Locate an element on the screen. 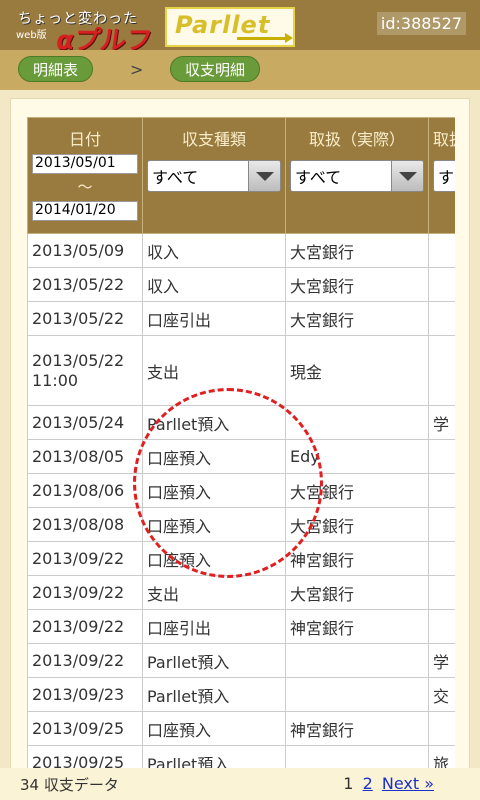 This screenshot has height=800, width=480. brand-subtagline: web版 is located at coordinates (31, 35).